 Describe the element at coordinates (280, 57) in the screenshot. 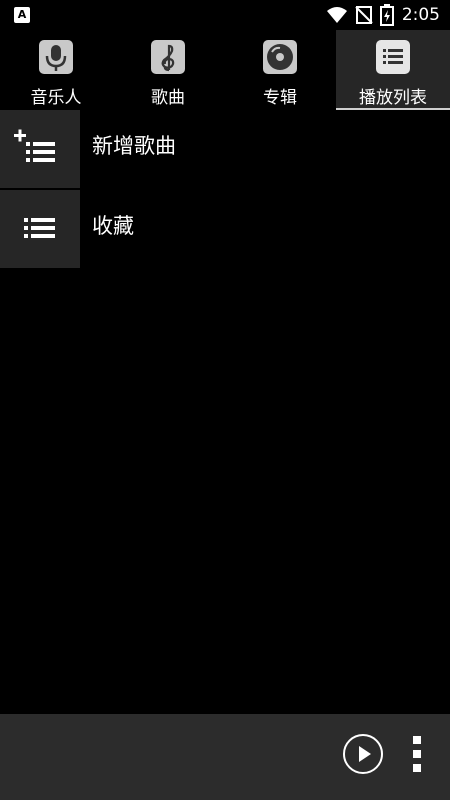

I see `disc-icon` at that location.